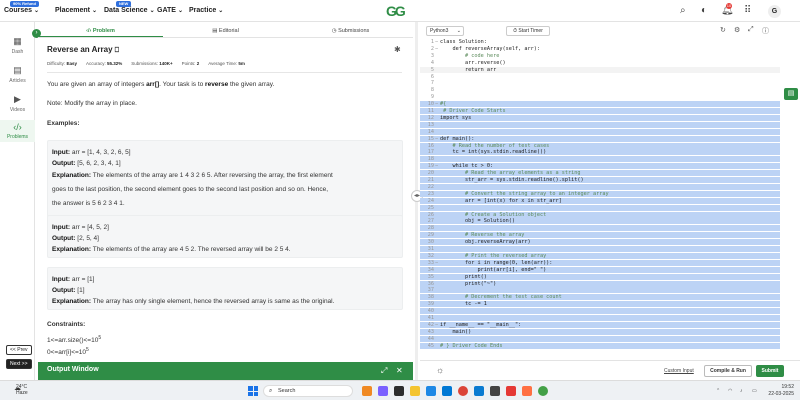  What do you see at coordinates (76, 10) in the screenshot?
I see `nav-placement: Placement ⌄` at bounding box center [76, 10].